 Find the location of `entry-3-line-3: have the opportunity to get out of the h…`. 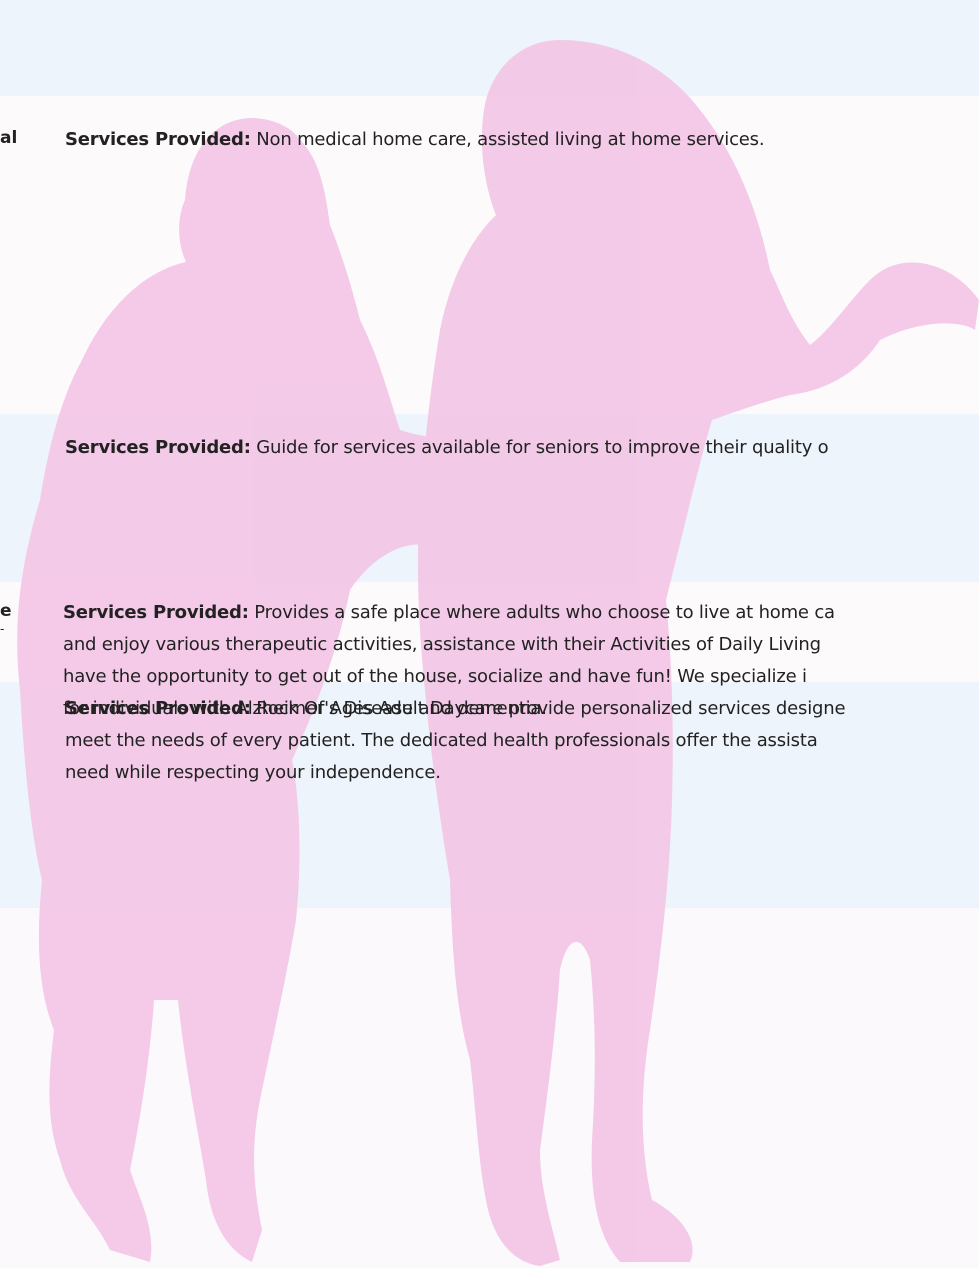

entry-3-line-3: have the opportunity to get out of the h… is located at coordinates (435, 676).